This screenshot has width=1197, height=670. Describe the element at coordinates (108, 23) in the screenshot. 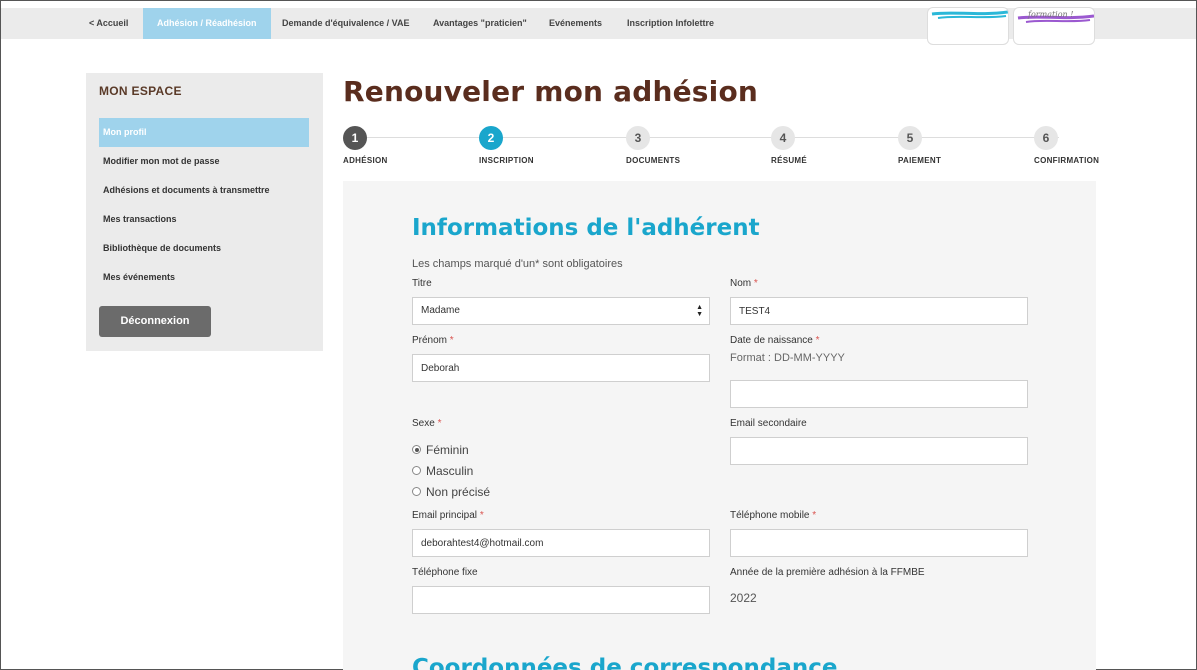

I see `nav-item-accueil: < Accueil` at that location.